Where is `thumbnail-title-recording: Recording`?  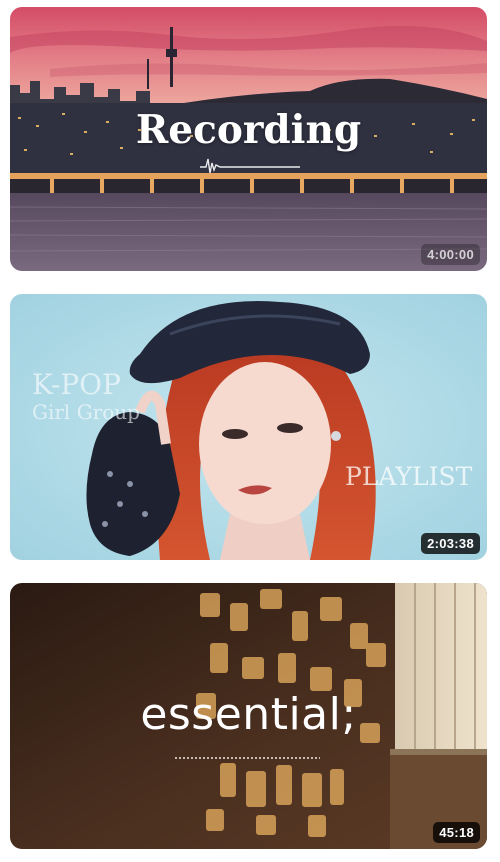
thumbnail-title-recording: Recording is located at coordinates (248, 130).